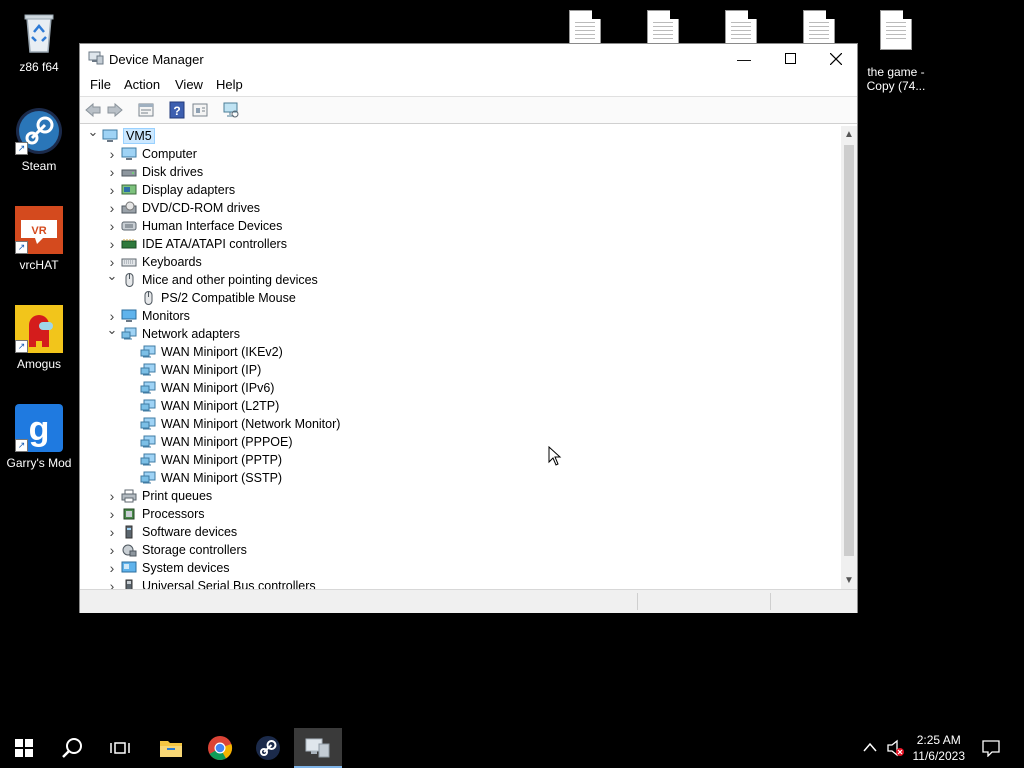 The height and width of the screenshot is (768, 1024). I want to click on update-driver-icon, so click(200, 110).